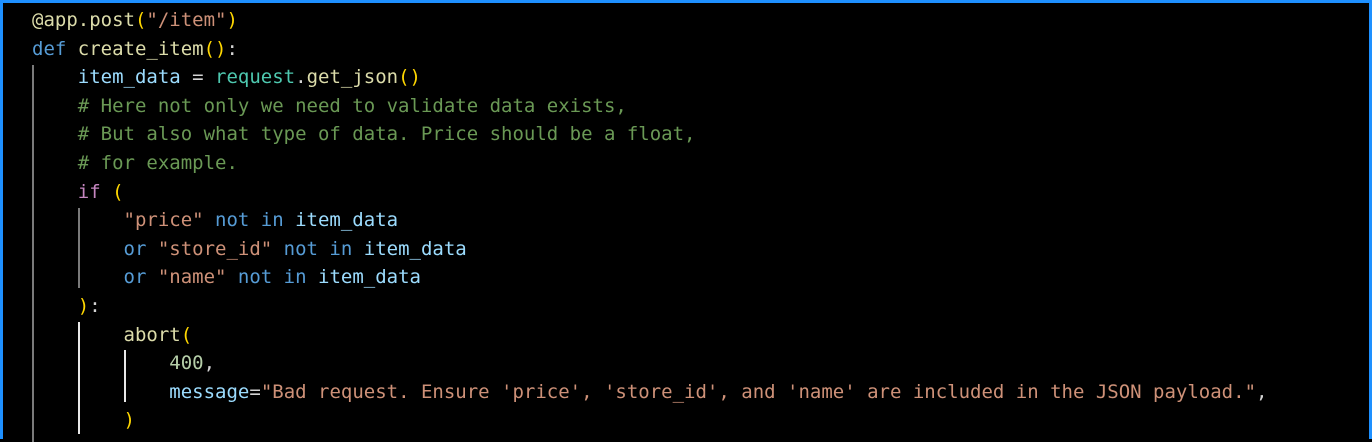 The image size is (1372, 442). Describe the element at coordinates (83, 420) in the screenshot. I see `code-line: )` at that location.